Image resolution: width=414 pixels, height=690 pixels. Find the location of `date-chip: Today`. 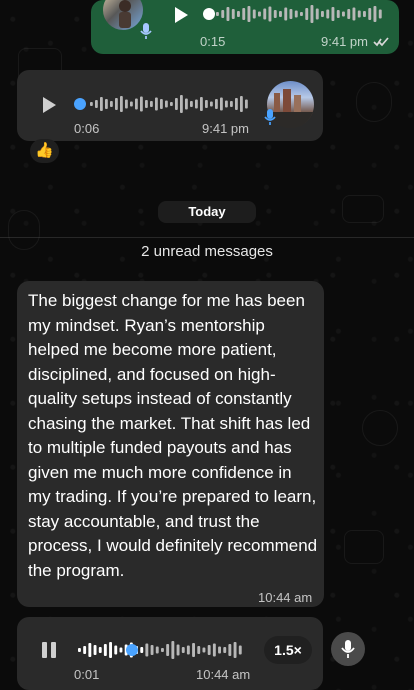

date-chip: Today is located at coordinates (207, 212).